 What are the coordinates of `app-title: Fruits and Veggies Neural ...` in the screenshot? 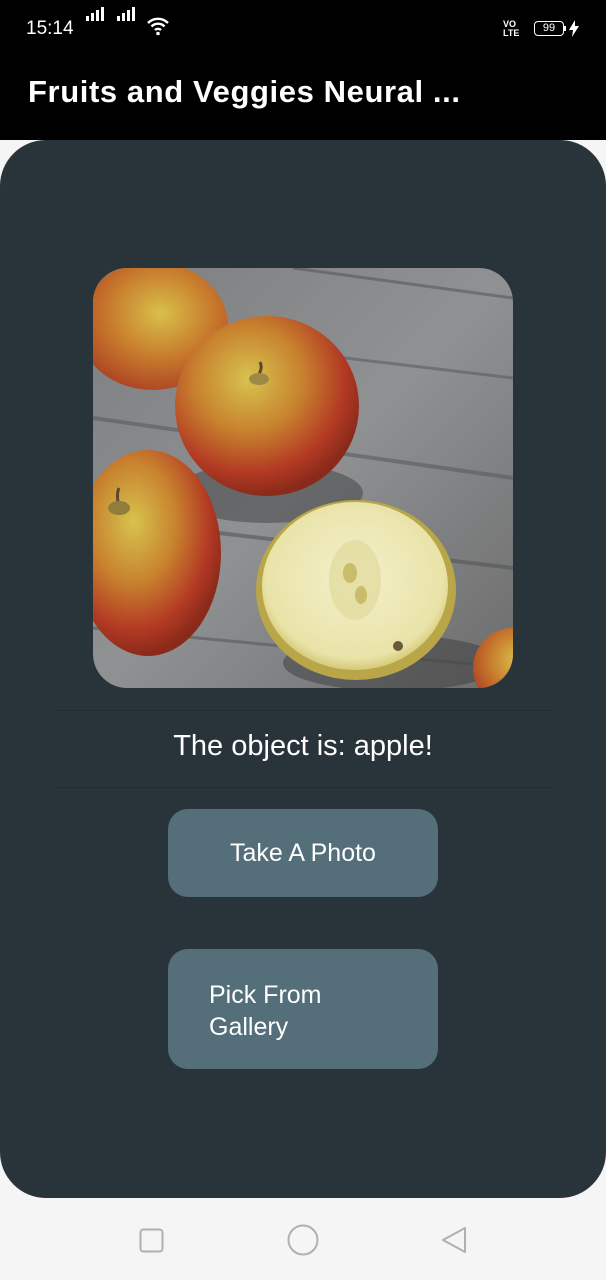 It's located at (244, 91).